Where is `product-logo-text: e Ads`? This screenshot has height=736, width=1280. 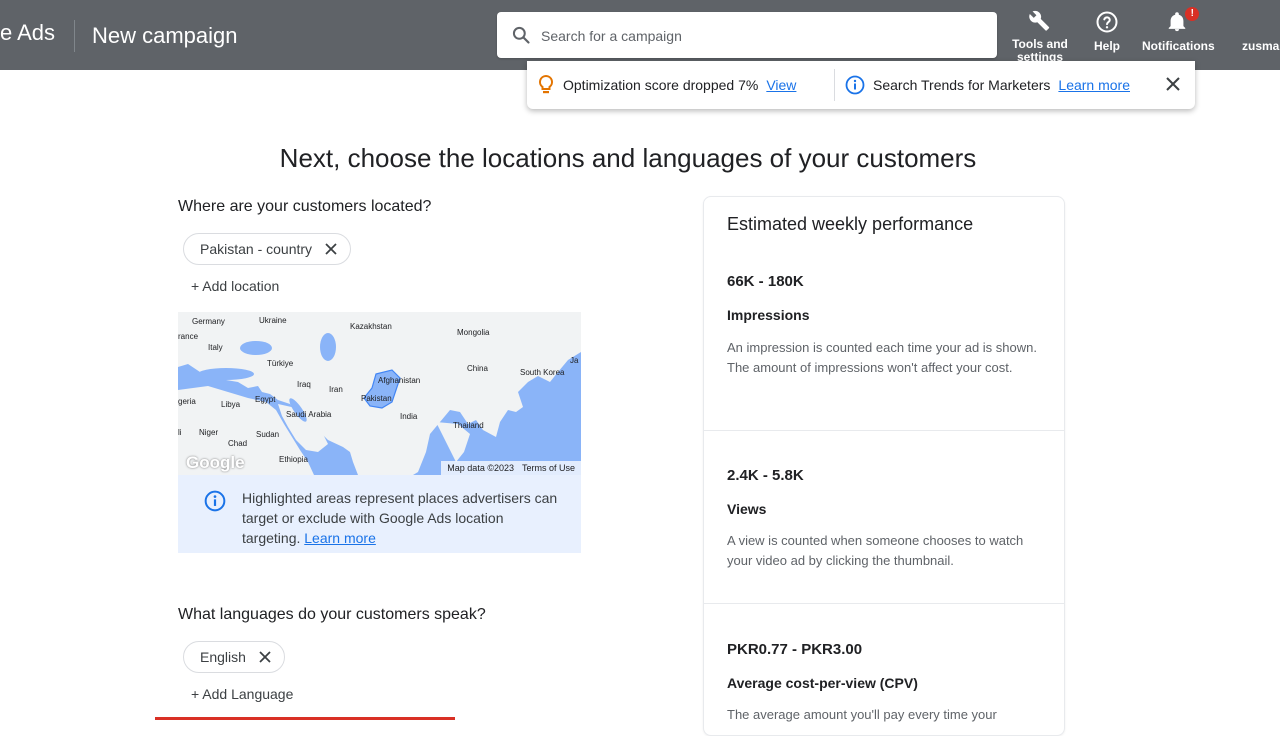 product-logo-text: e Ads is located at coordinates (27, 33).